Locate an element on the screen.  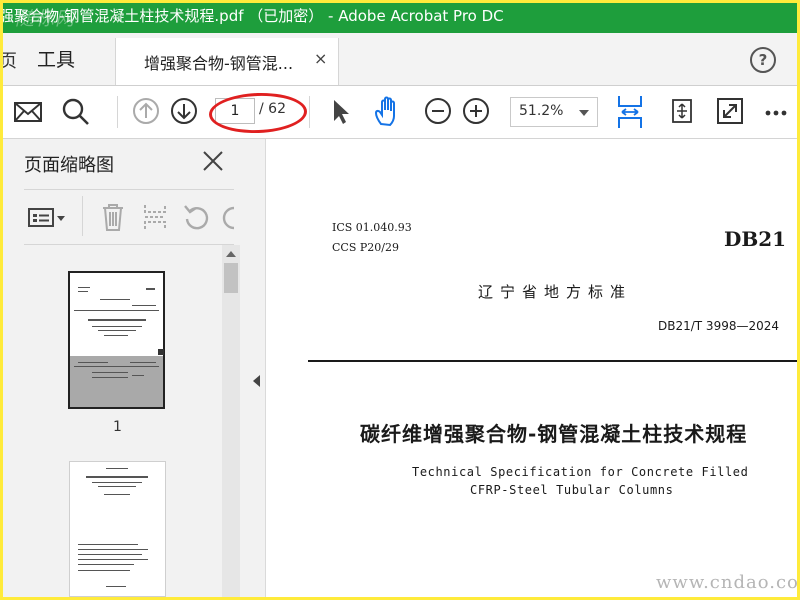
fit-width-icon is located at coordinates (630, 111).